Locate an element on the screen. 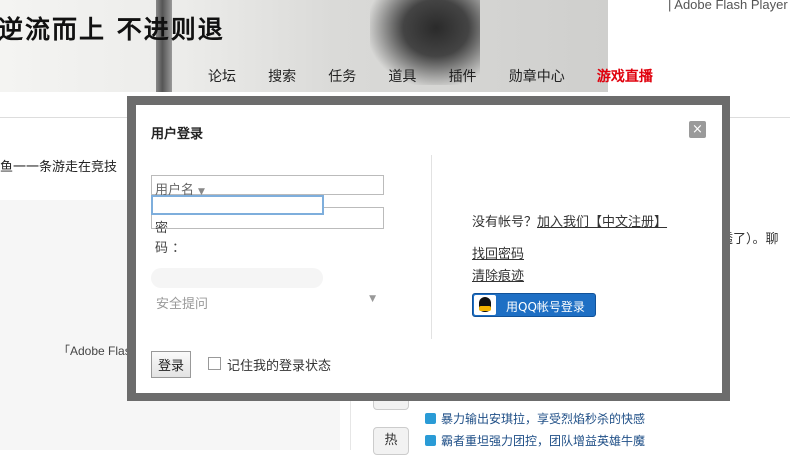  register-prompt: 没有帐号？加入我们【中文注册】 is located at coordinates (570, 222).